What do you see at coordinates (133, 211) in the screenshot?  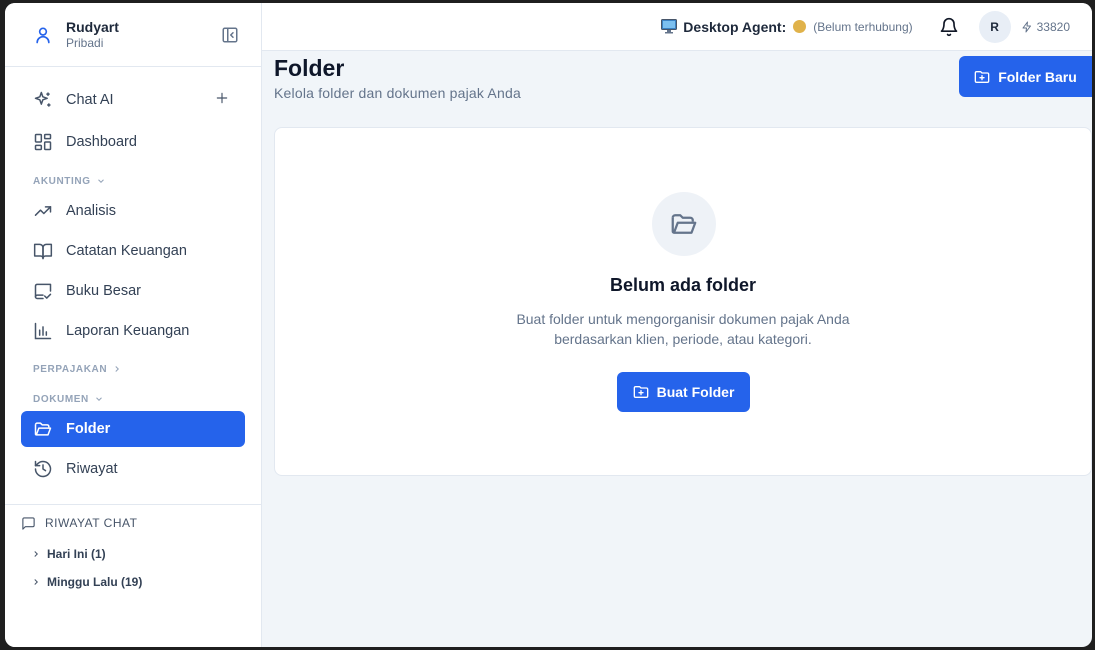 I see `sidebar-item-analisis: Analisis` at bounding box center [133, 211].